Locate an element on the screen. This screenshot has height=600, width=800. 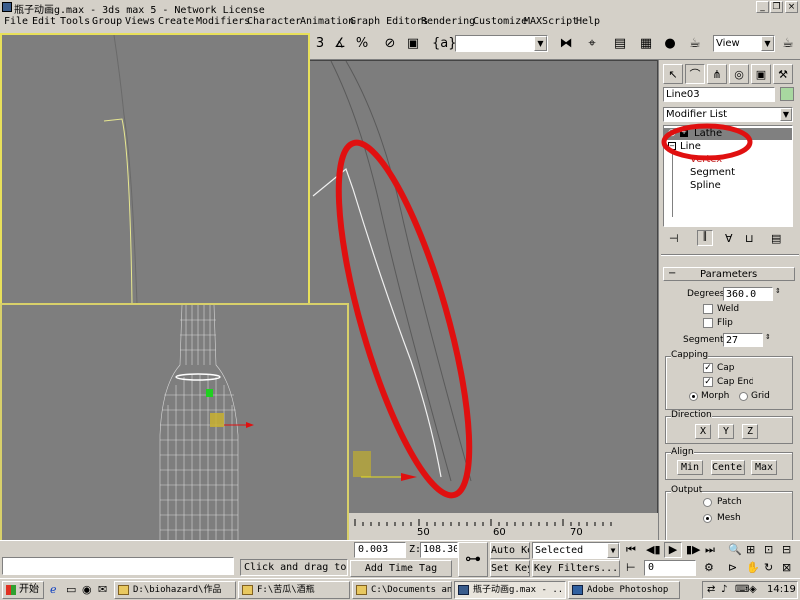
named-selection-dropdown: ▼ is located at coordinates (501, 43).